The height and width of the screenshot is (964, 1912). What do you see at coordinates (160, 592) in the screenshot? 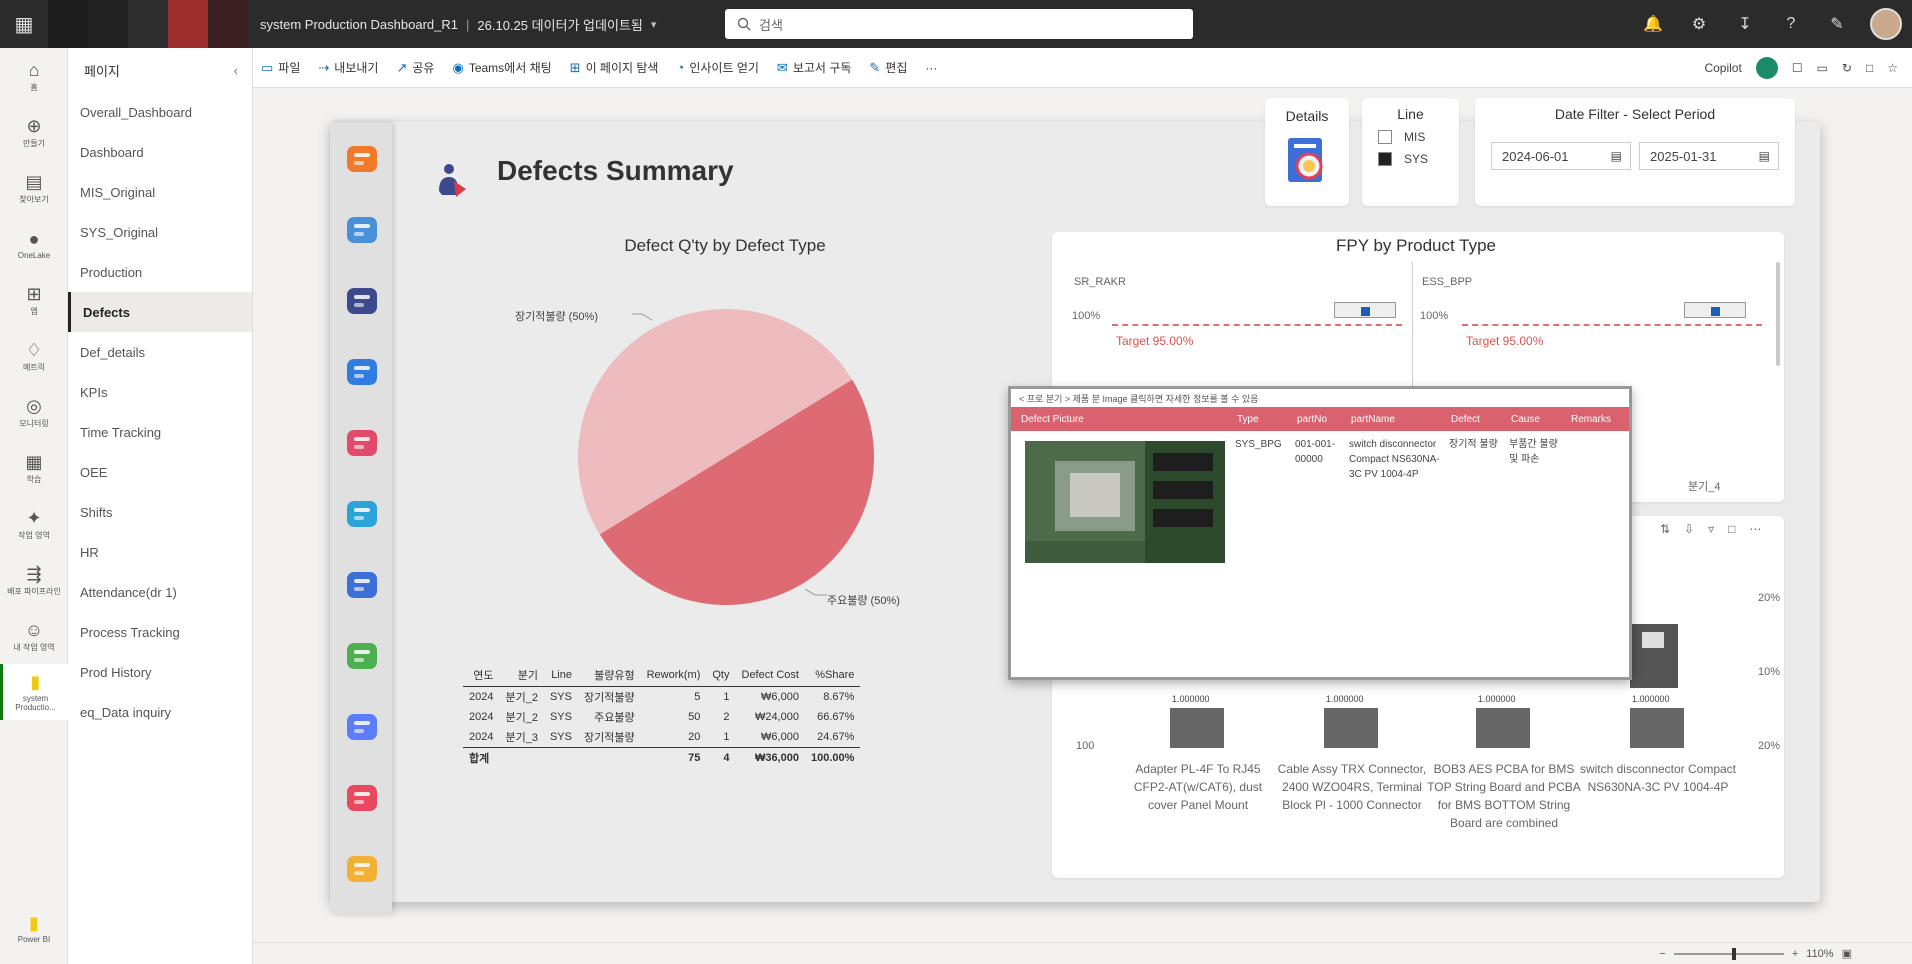
I see `page-tab: Attendance(dr 1)` at bounding box center [160, 592].